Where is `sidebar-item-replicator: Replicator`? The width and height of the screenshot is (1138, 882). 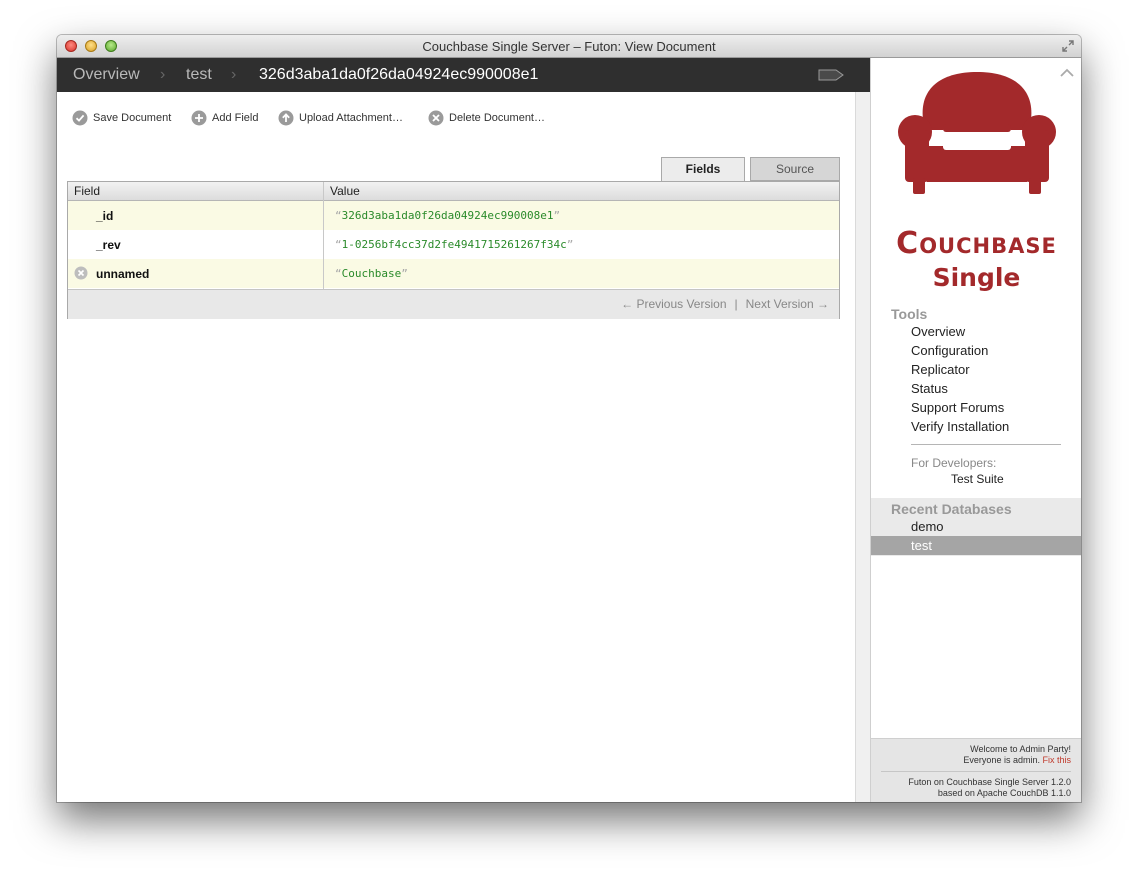 sidebar-item-replicator: Replicator is located at coordinates (940, 369).